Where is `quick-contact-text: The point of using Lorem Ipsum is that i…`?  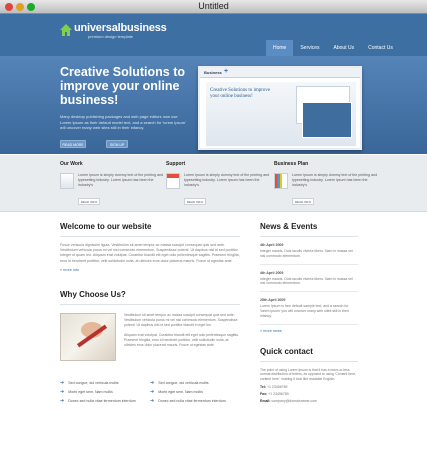
quick-contact-text: The point of using Lorem Ipsum is that i… is located at coordinates (308, 374).